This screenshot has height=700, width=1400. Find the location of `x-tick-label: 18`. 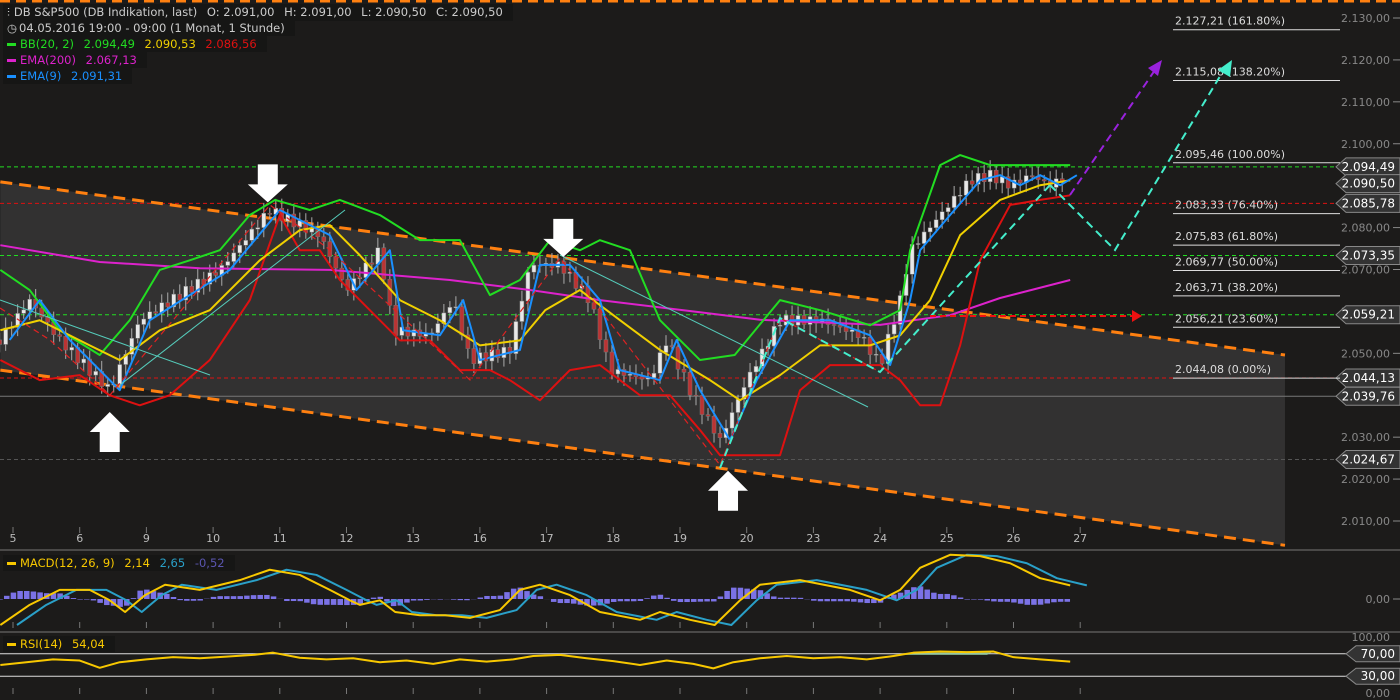

x-tick-label: 18 is located at coordinates (613, 538).